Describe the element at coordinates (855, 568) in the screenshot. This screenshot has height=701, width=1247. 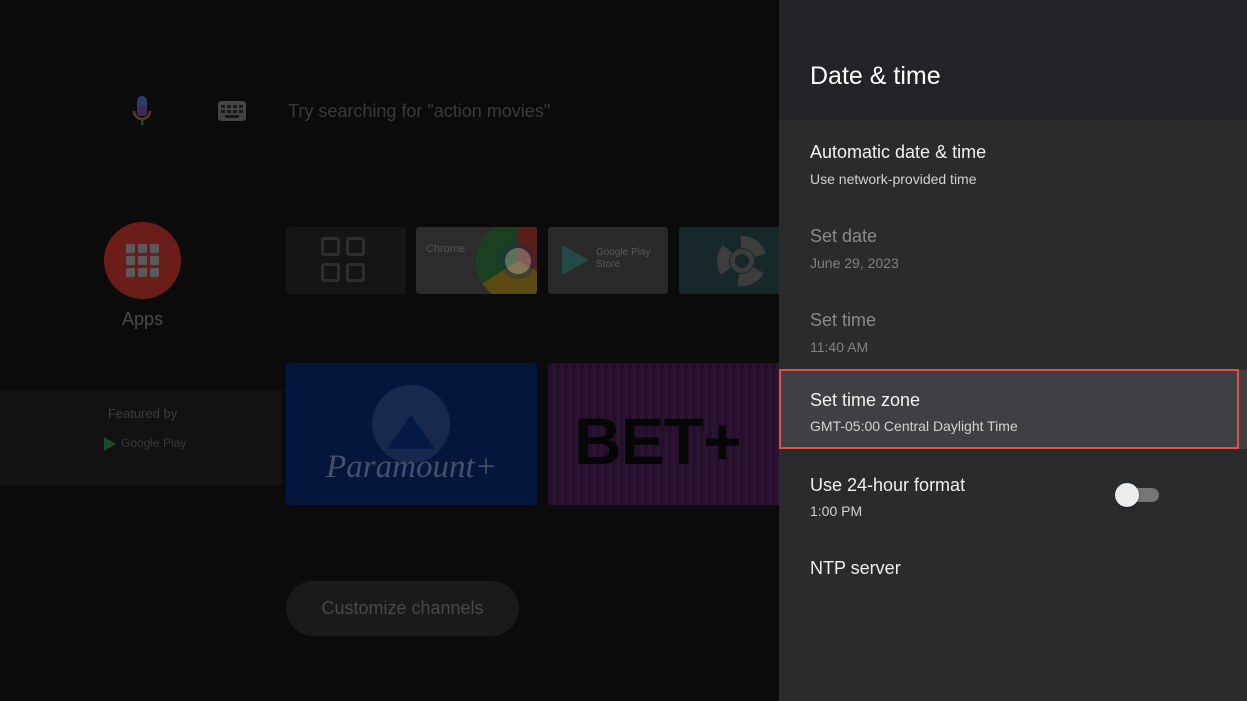
I see `item-title: NTP server` at that location.